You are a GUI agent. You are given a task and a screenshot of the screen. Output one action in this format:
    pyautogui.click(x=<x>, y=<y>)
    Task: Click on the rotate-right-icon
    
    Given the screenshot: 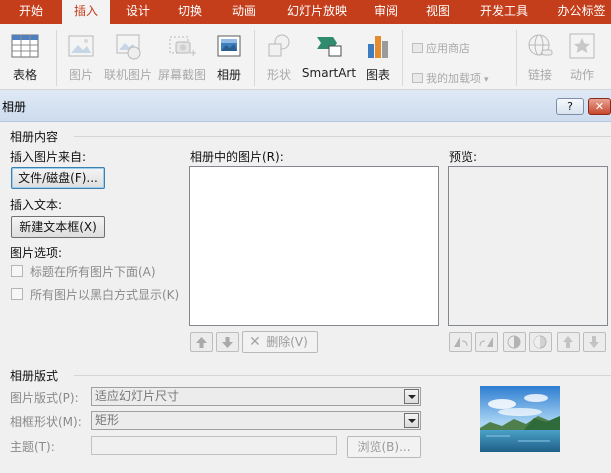 What is the action you would take?
    pyautogui.click(x=486, y=342)
    